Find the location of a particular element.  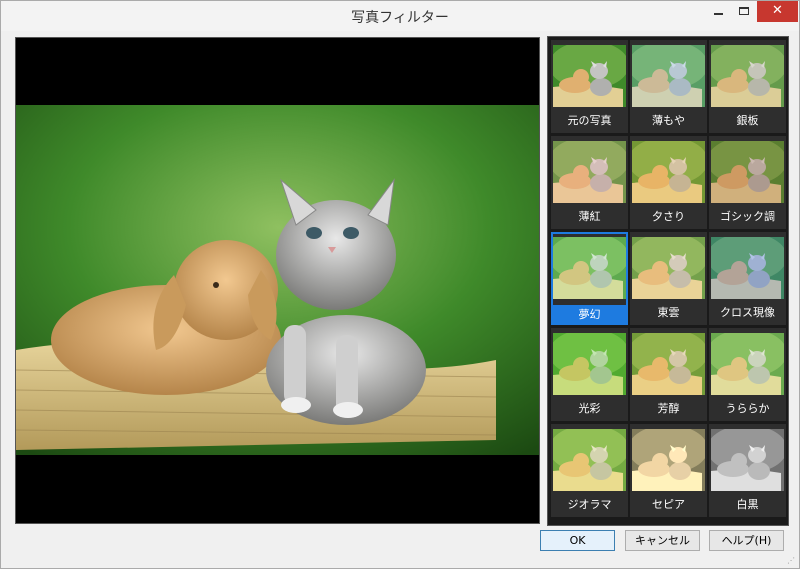

filter-tile: 白黒 is located at coordinates (747, 470).